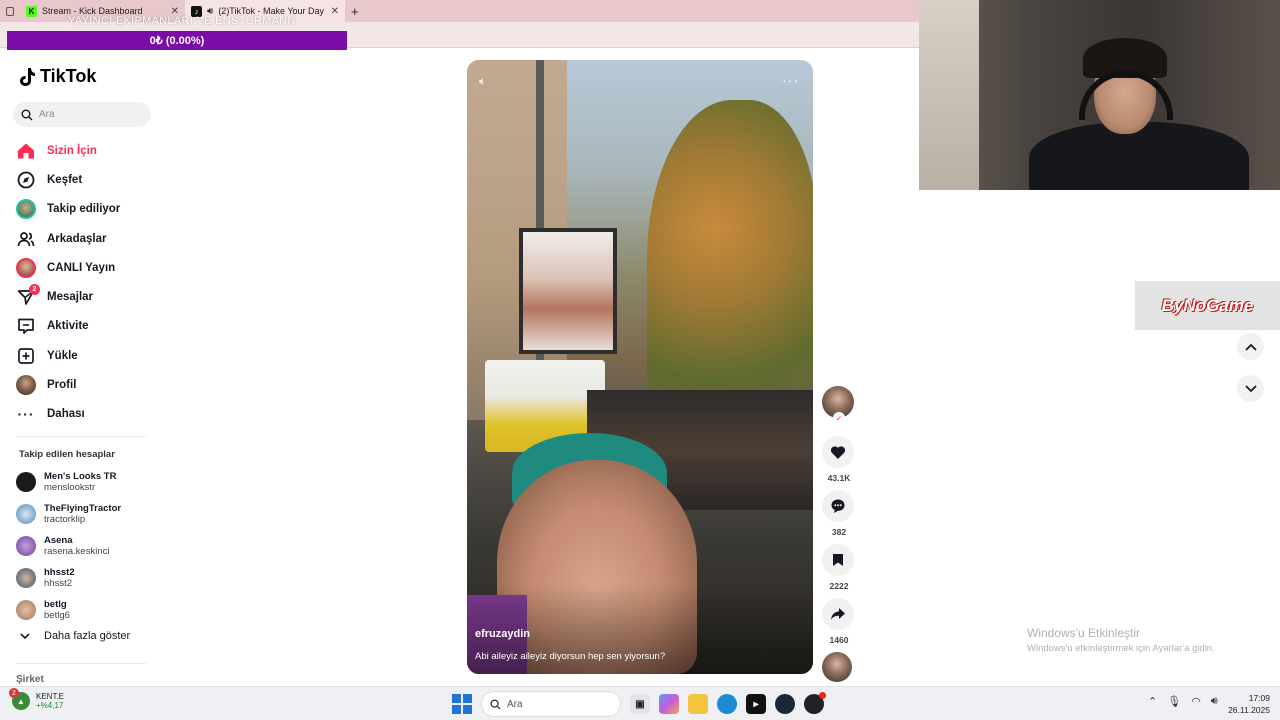  What do you see at coordinates (34, 290) in the screenshot?
I see `message-badge: 2` at bounding box center [34, 290].